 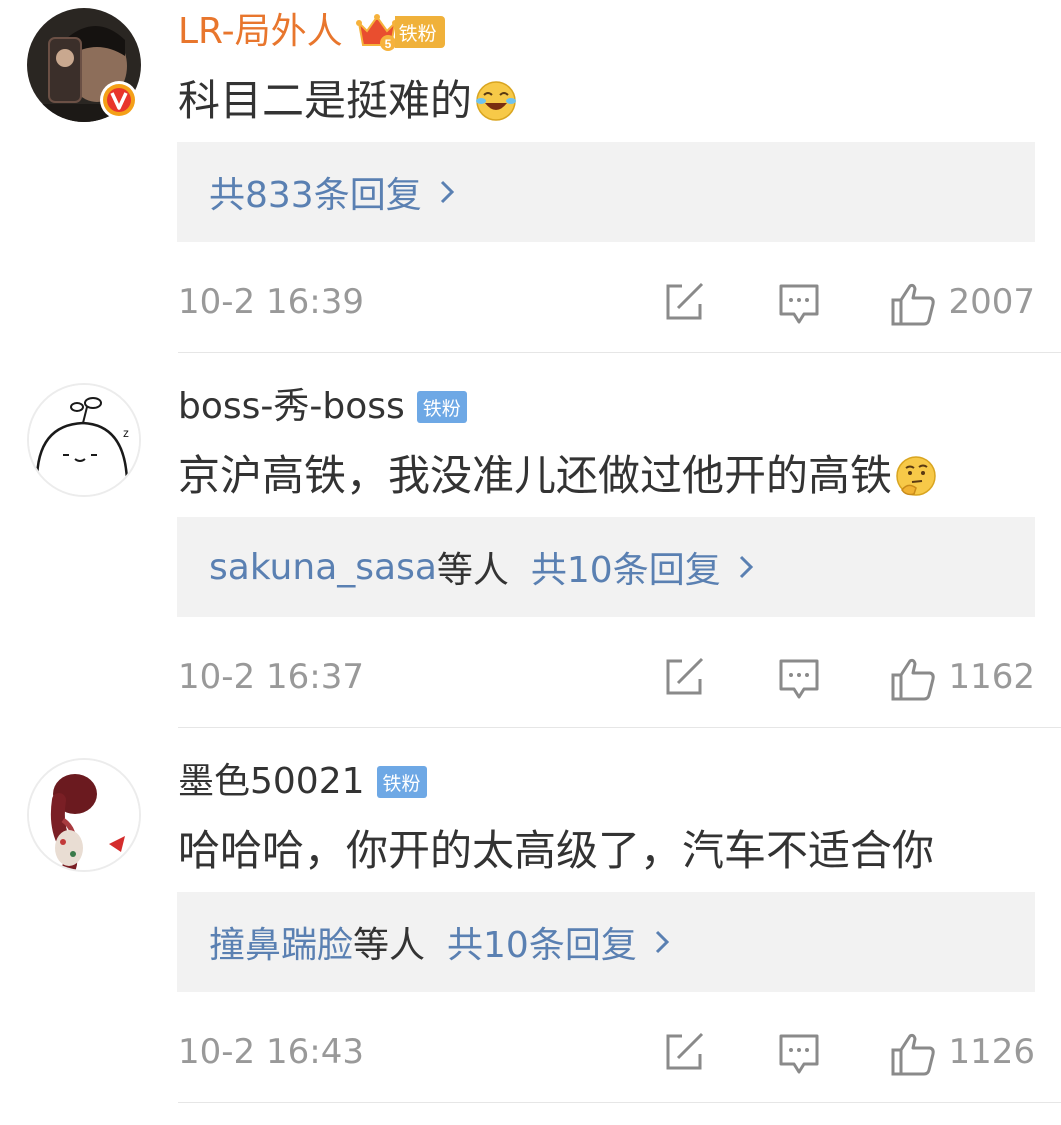 I want to click on crown-icon: 5, so click(x=376, y=32).